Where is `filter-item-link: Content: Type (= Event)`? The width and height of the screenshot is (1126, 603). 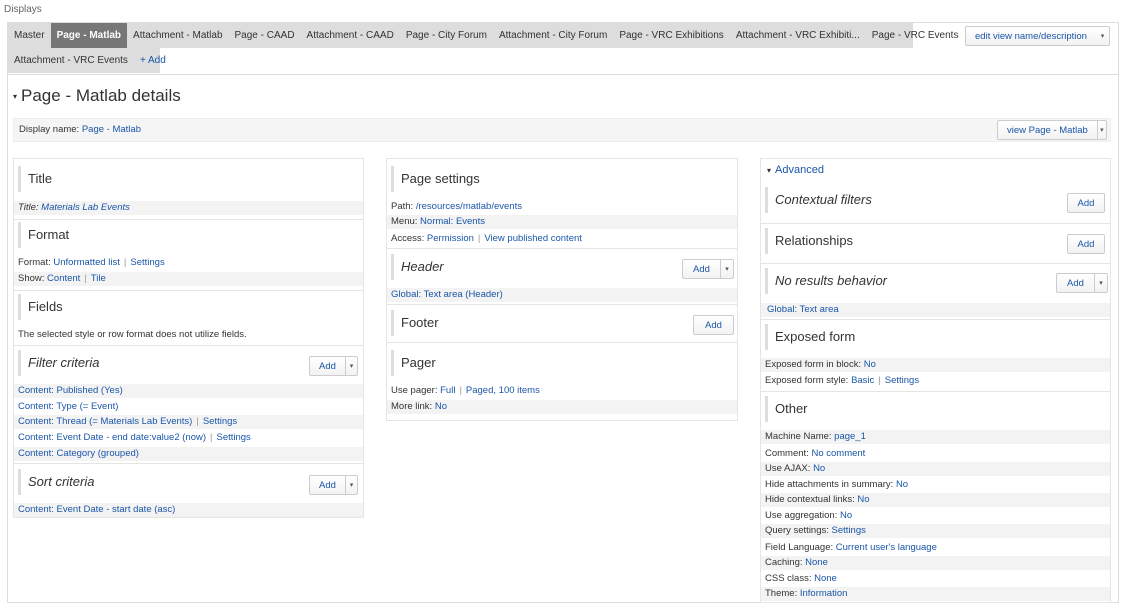
filter-item-link: Content: Type (= Event) is located at coordinates (68, 406).